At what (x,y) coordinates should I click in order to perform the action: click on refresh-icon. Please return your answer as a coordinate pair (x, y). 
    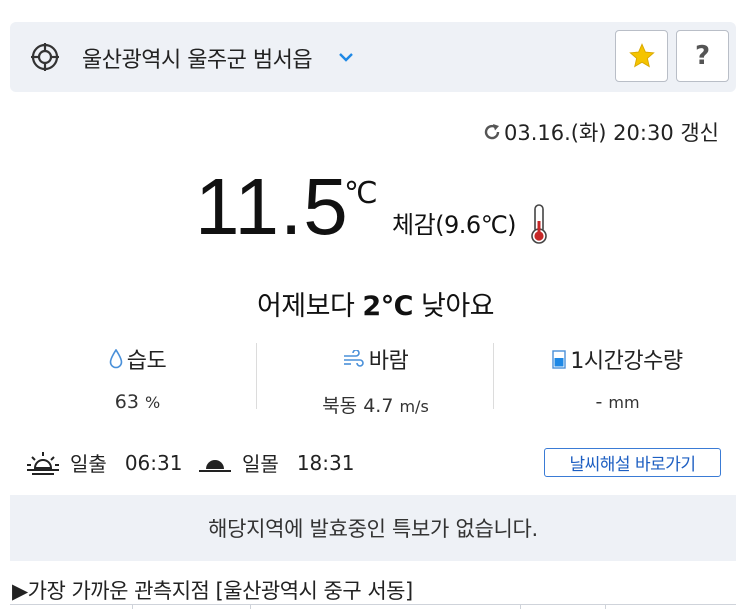
    Looking at the image, I should click on (492, 132).